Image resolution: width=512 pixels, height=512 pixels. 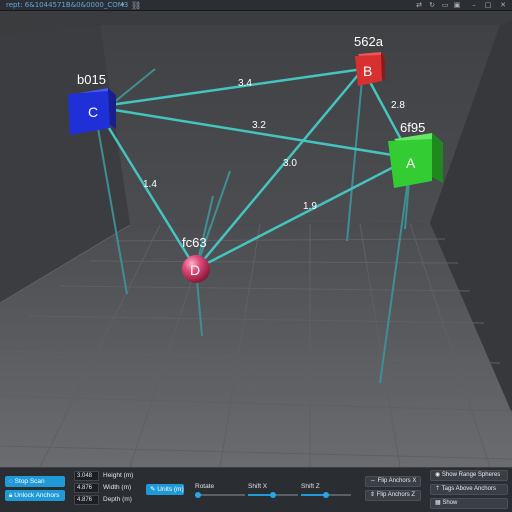 I want to click on height-label: Height (m), so click(x=118, y=475).